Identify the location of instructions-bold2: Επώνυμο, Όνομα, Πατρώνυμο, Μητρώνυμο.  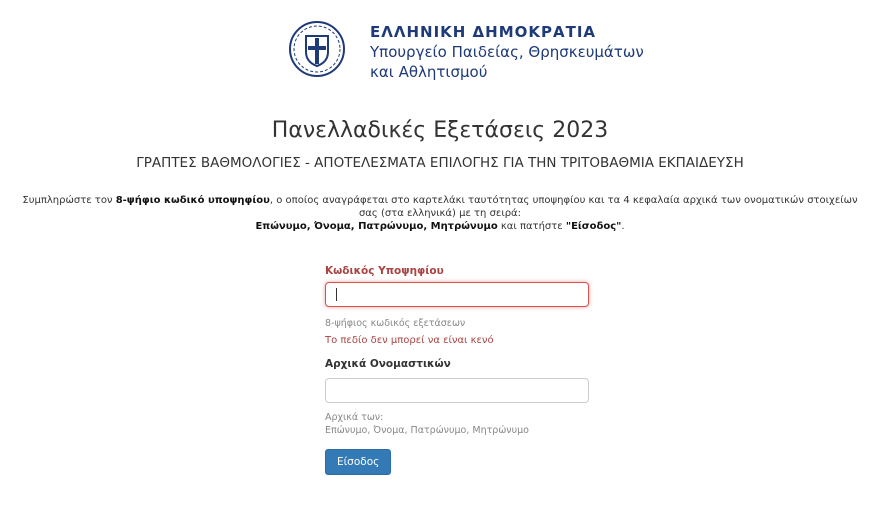
(376, 226).